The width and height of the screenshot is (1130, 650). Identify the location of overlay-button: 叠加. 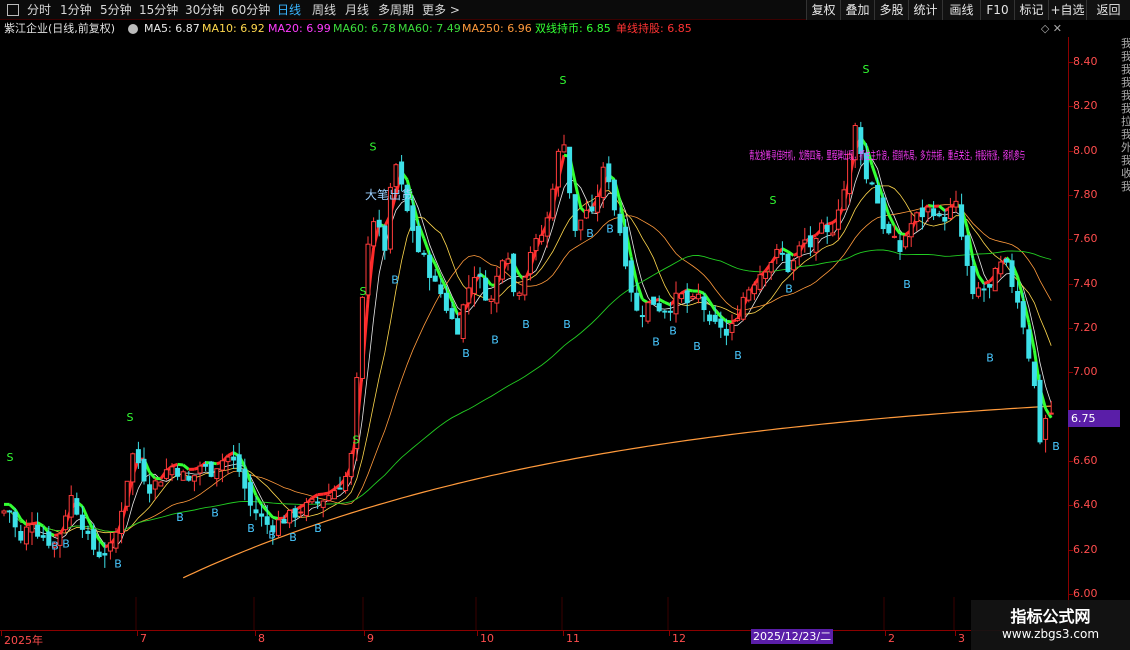
(857, 10).